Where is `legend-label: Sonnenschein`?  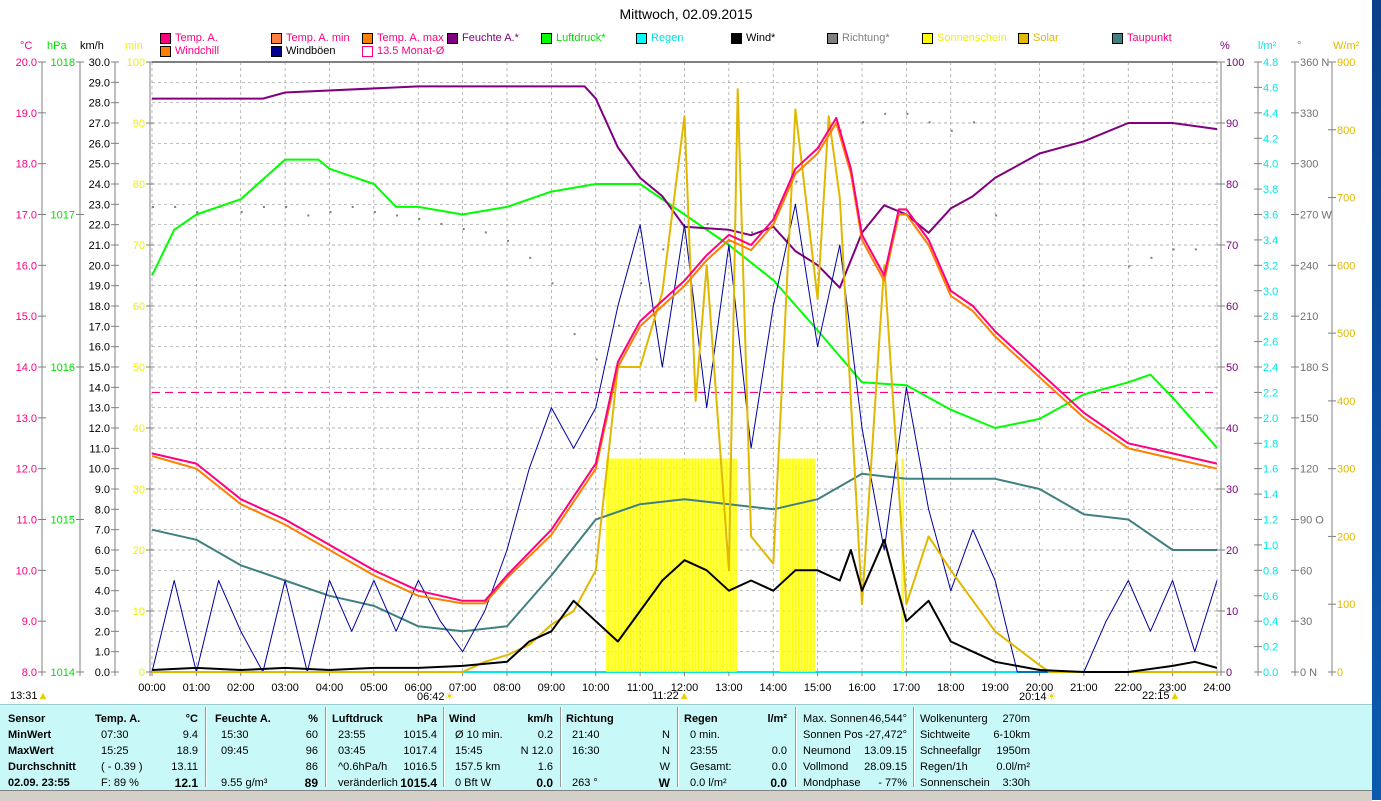 legend-label: Sonnenschein is located at coordinates (972, 38).